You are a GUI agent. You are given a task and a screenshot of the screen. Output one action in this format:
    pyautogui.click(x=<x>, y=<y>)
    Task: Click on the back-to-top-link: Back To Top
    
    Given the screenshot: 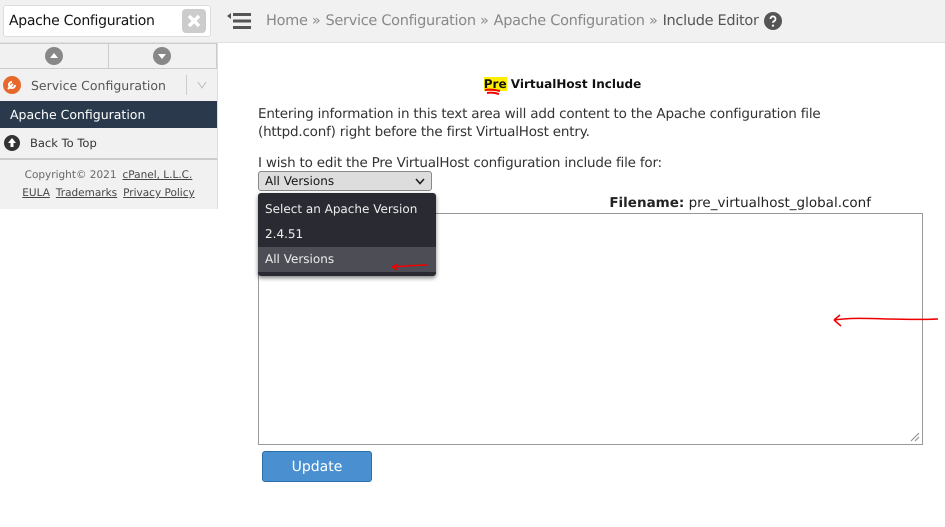 What is the action you would take?
    pyautogui.click(x=63, y=143)
    